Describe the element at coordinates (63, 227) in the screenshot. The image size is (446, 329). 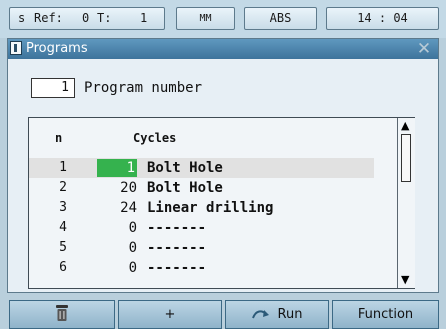
I see `row-number: 4` at that location.